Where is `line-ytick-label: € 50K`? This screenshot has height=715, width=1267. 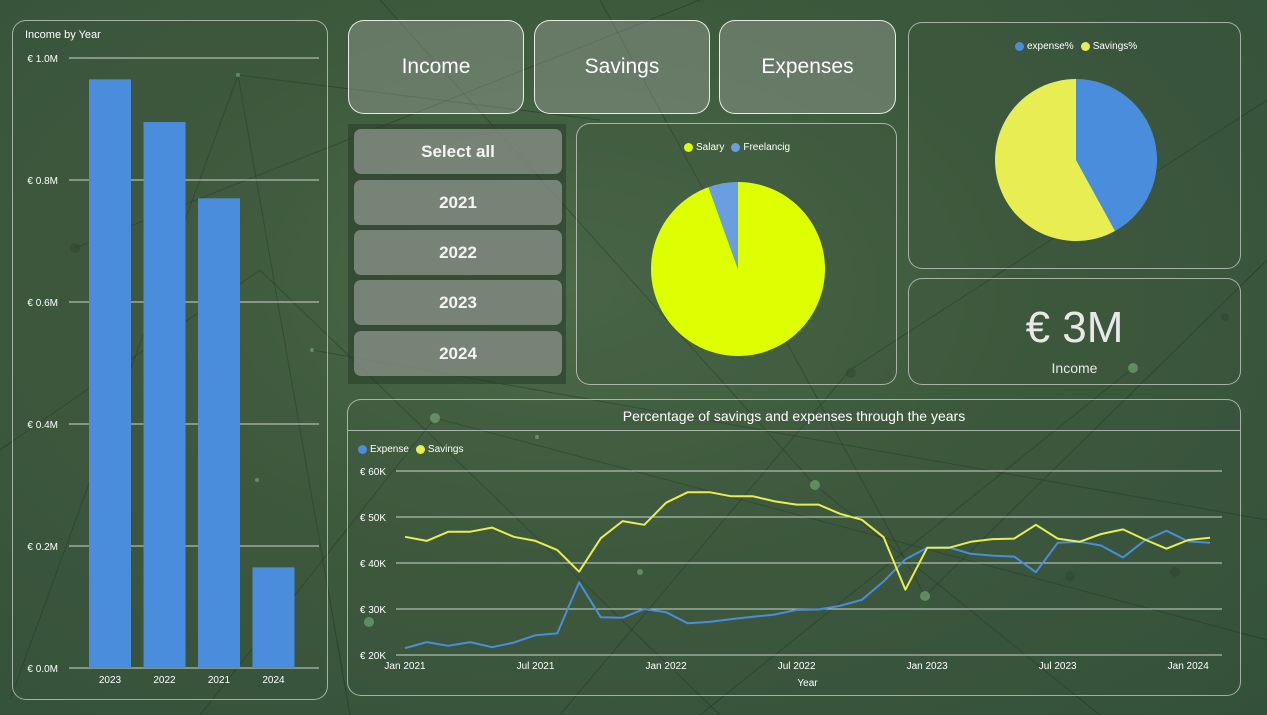 line-ytick-label: € 50K is located at coordinates (373, 518).